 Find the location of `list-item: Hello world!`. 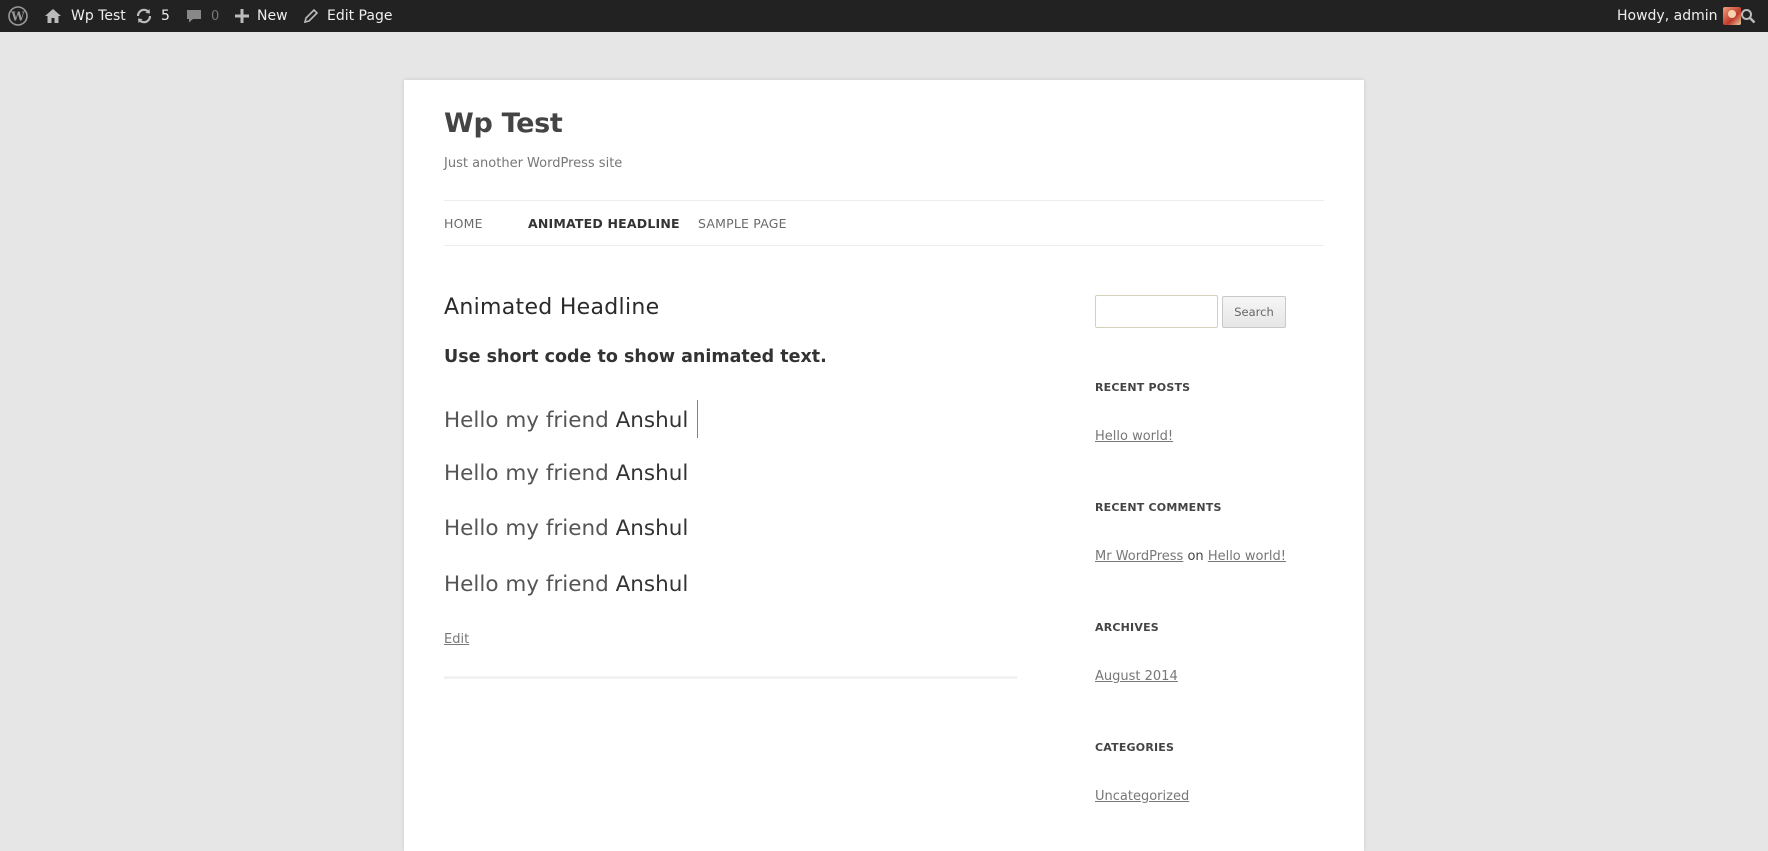

list-item: Hello world! is located at coordinates (1134, 436).